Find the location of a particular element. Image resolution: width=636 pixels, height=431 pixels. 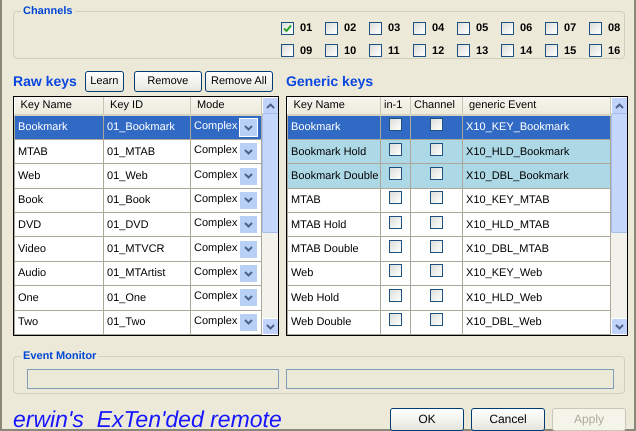

action-button: Remove is located at coordinates (168, 81).